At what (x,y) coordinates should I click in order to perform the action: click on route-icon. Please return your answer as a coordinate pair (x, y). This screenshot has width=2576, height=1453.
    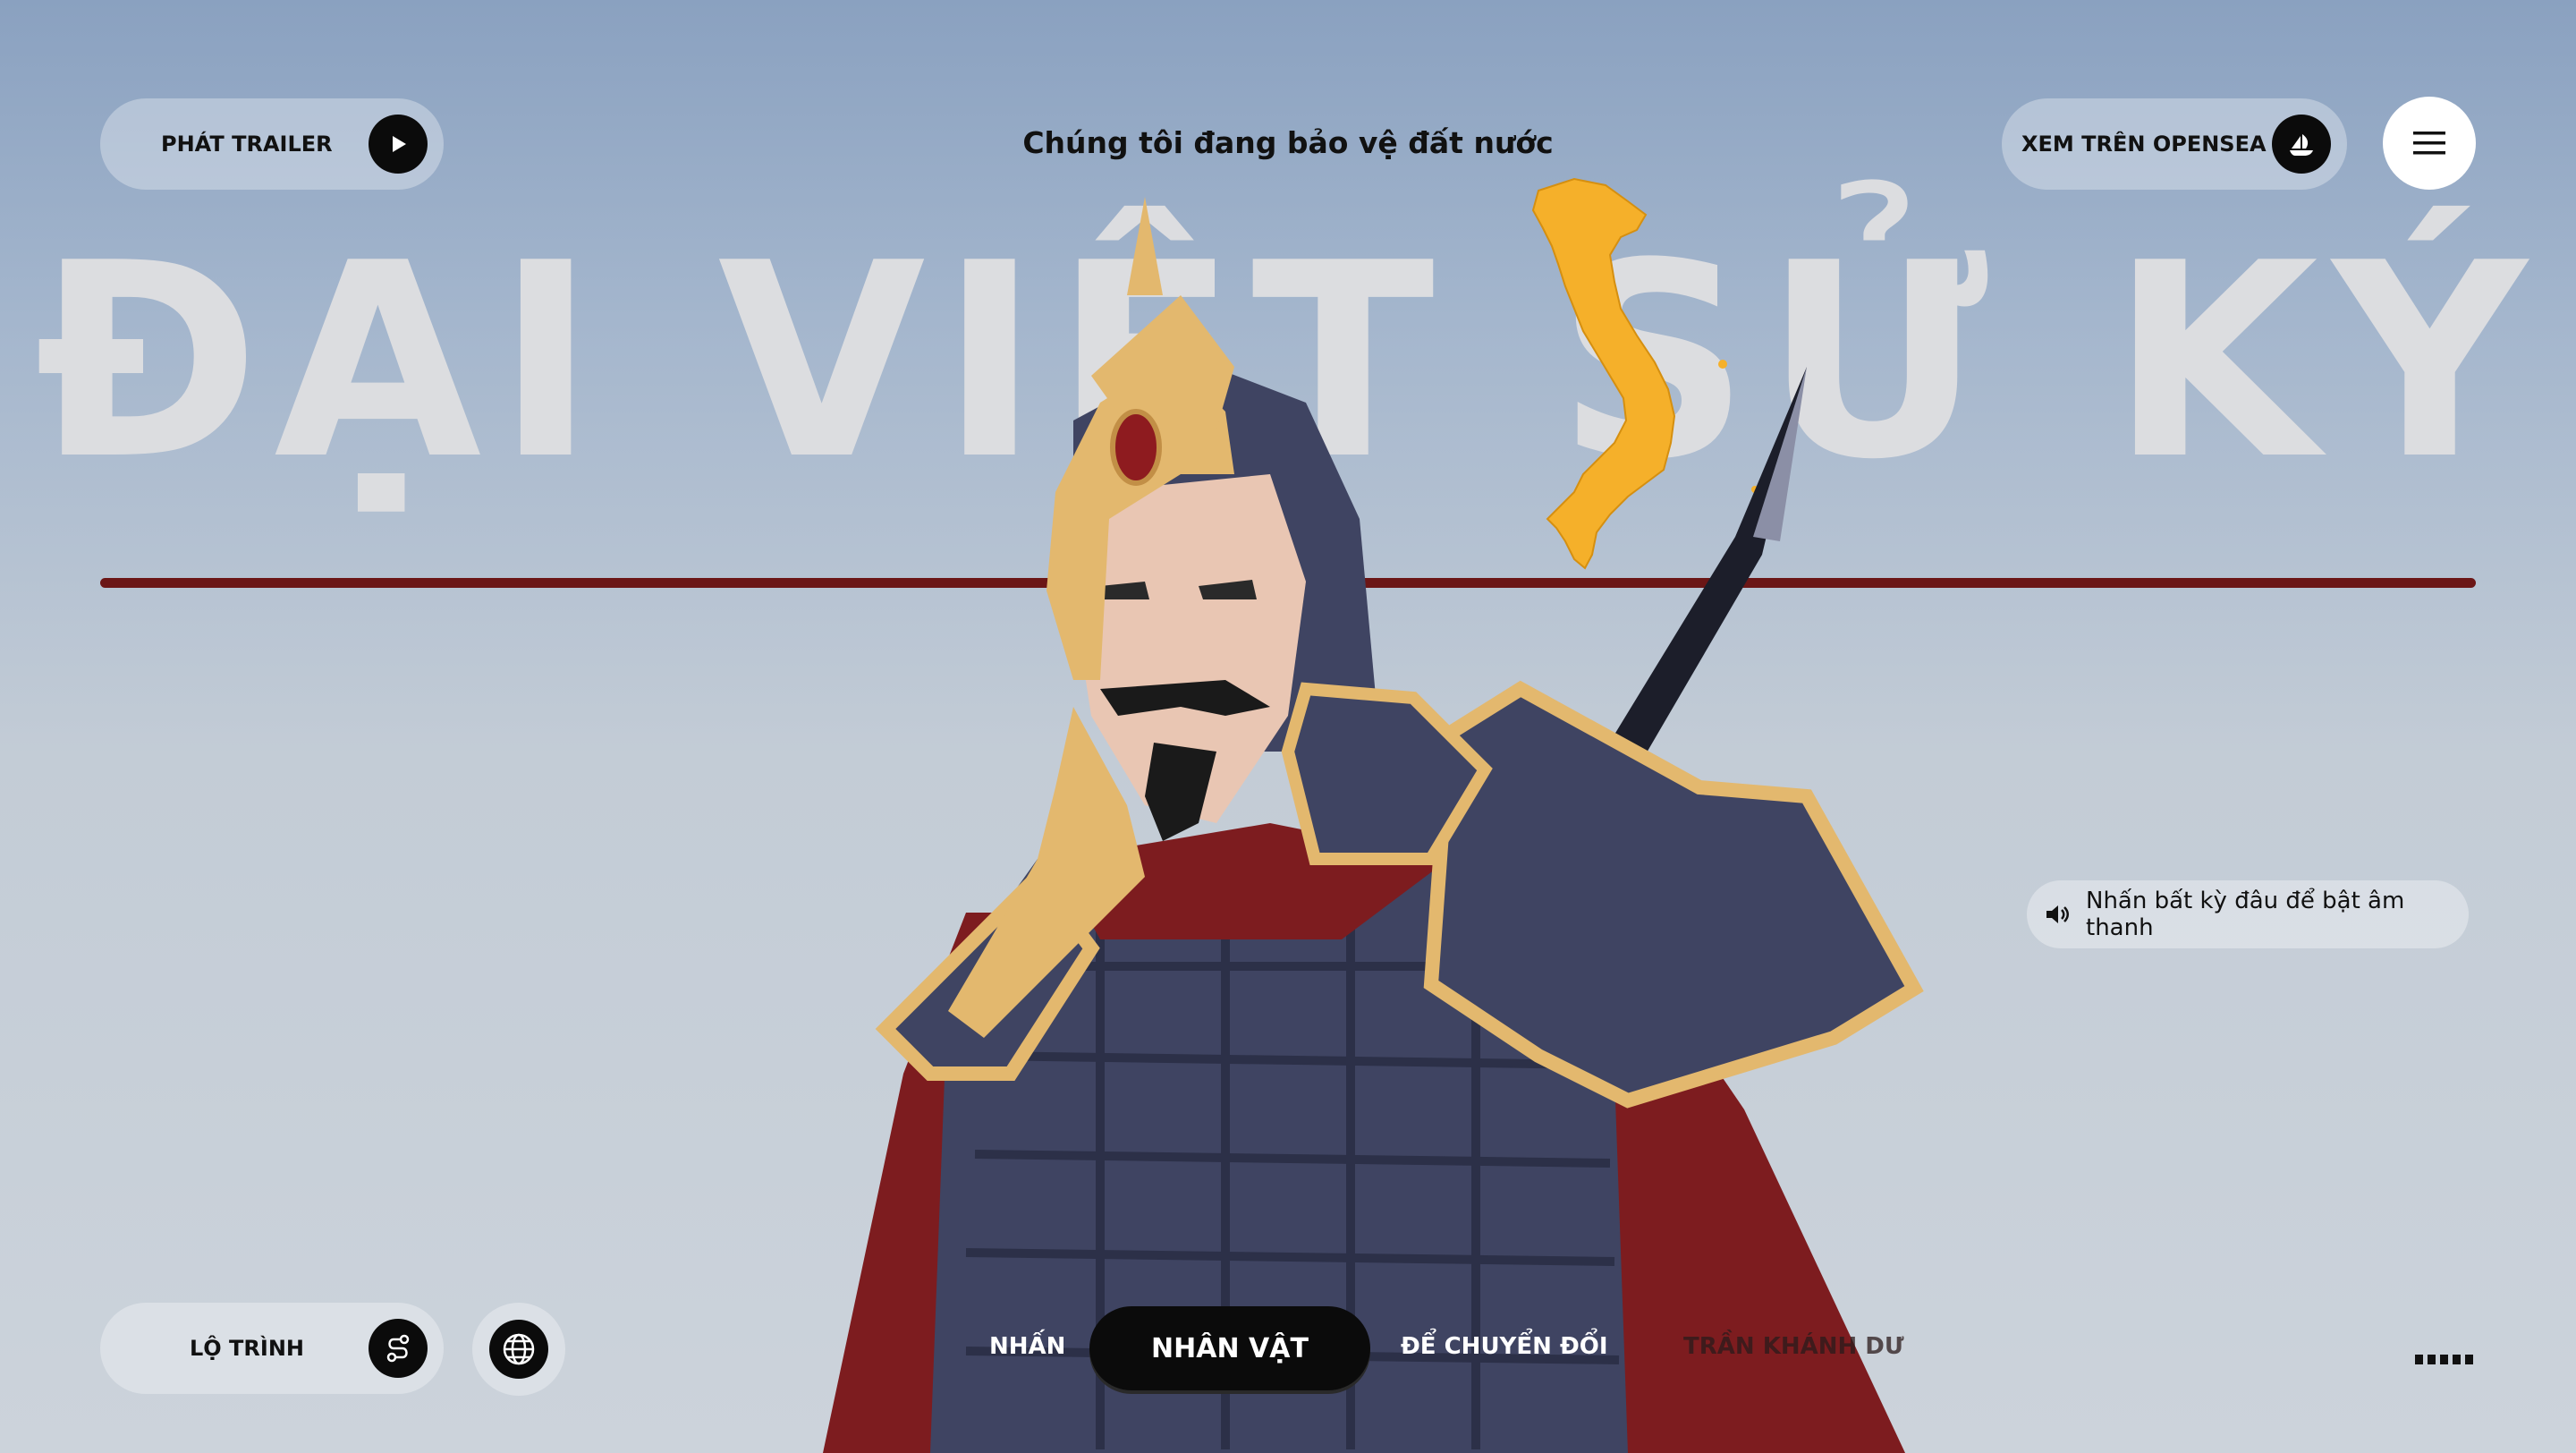
    Looking at the image, I should click on (398, 1348).